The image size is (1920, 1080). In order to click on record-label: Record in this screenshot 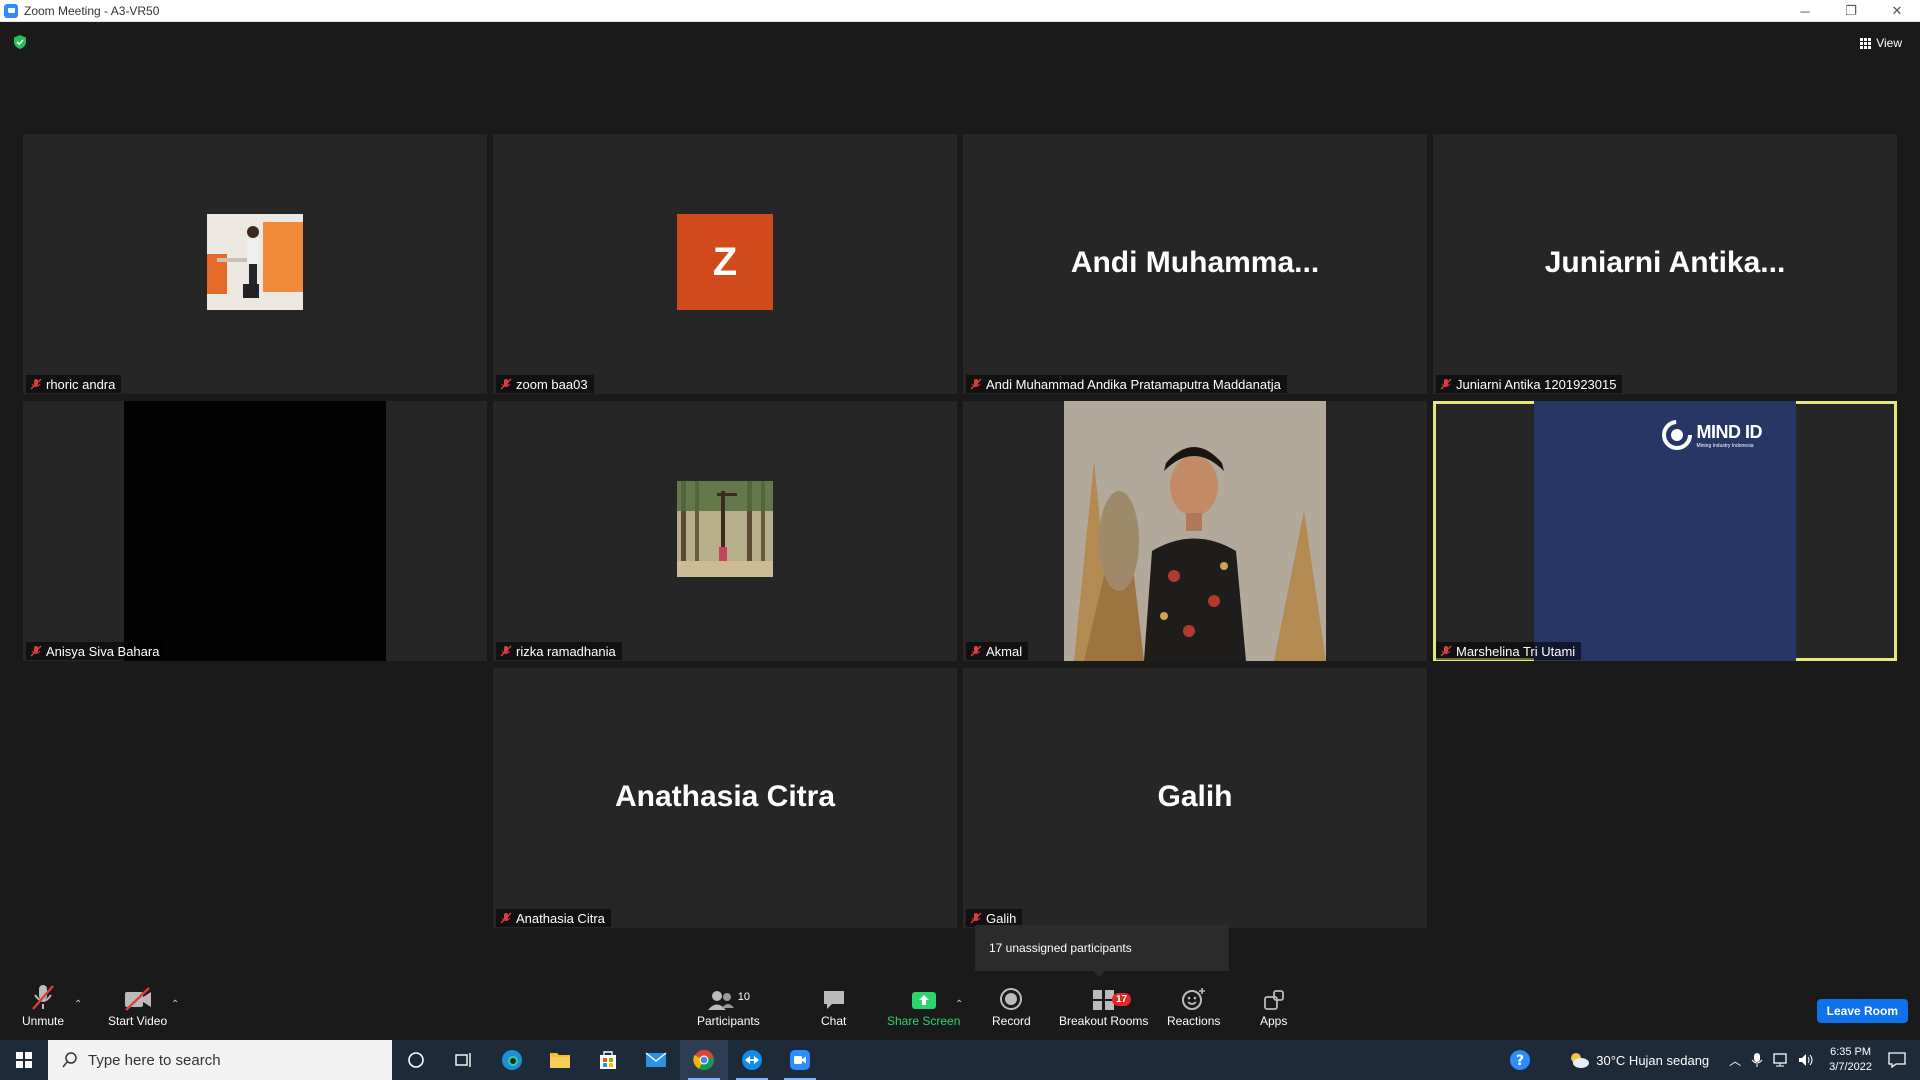, I will do `click(1011, 1021)`.